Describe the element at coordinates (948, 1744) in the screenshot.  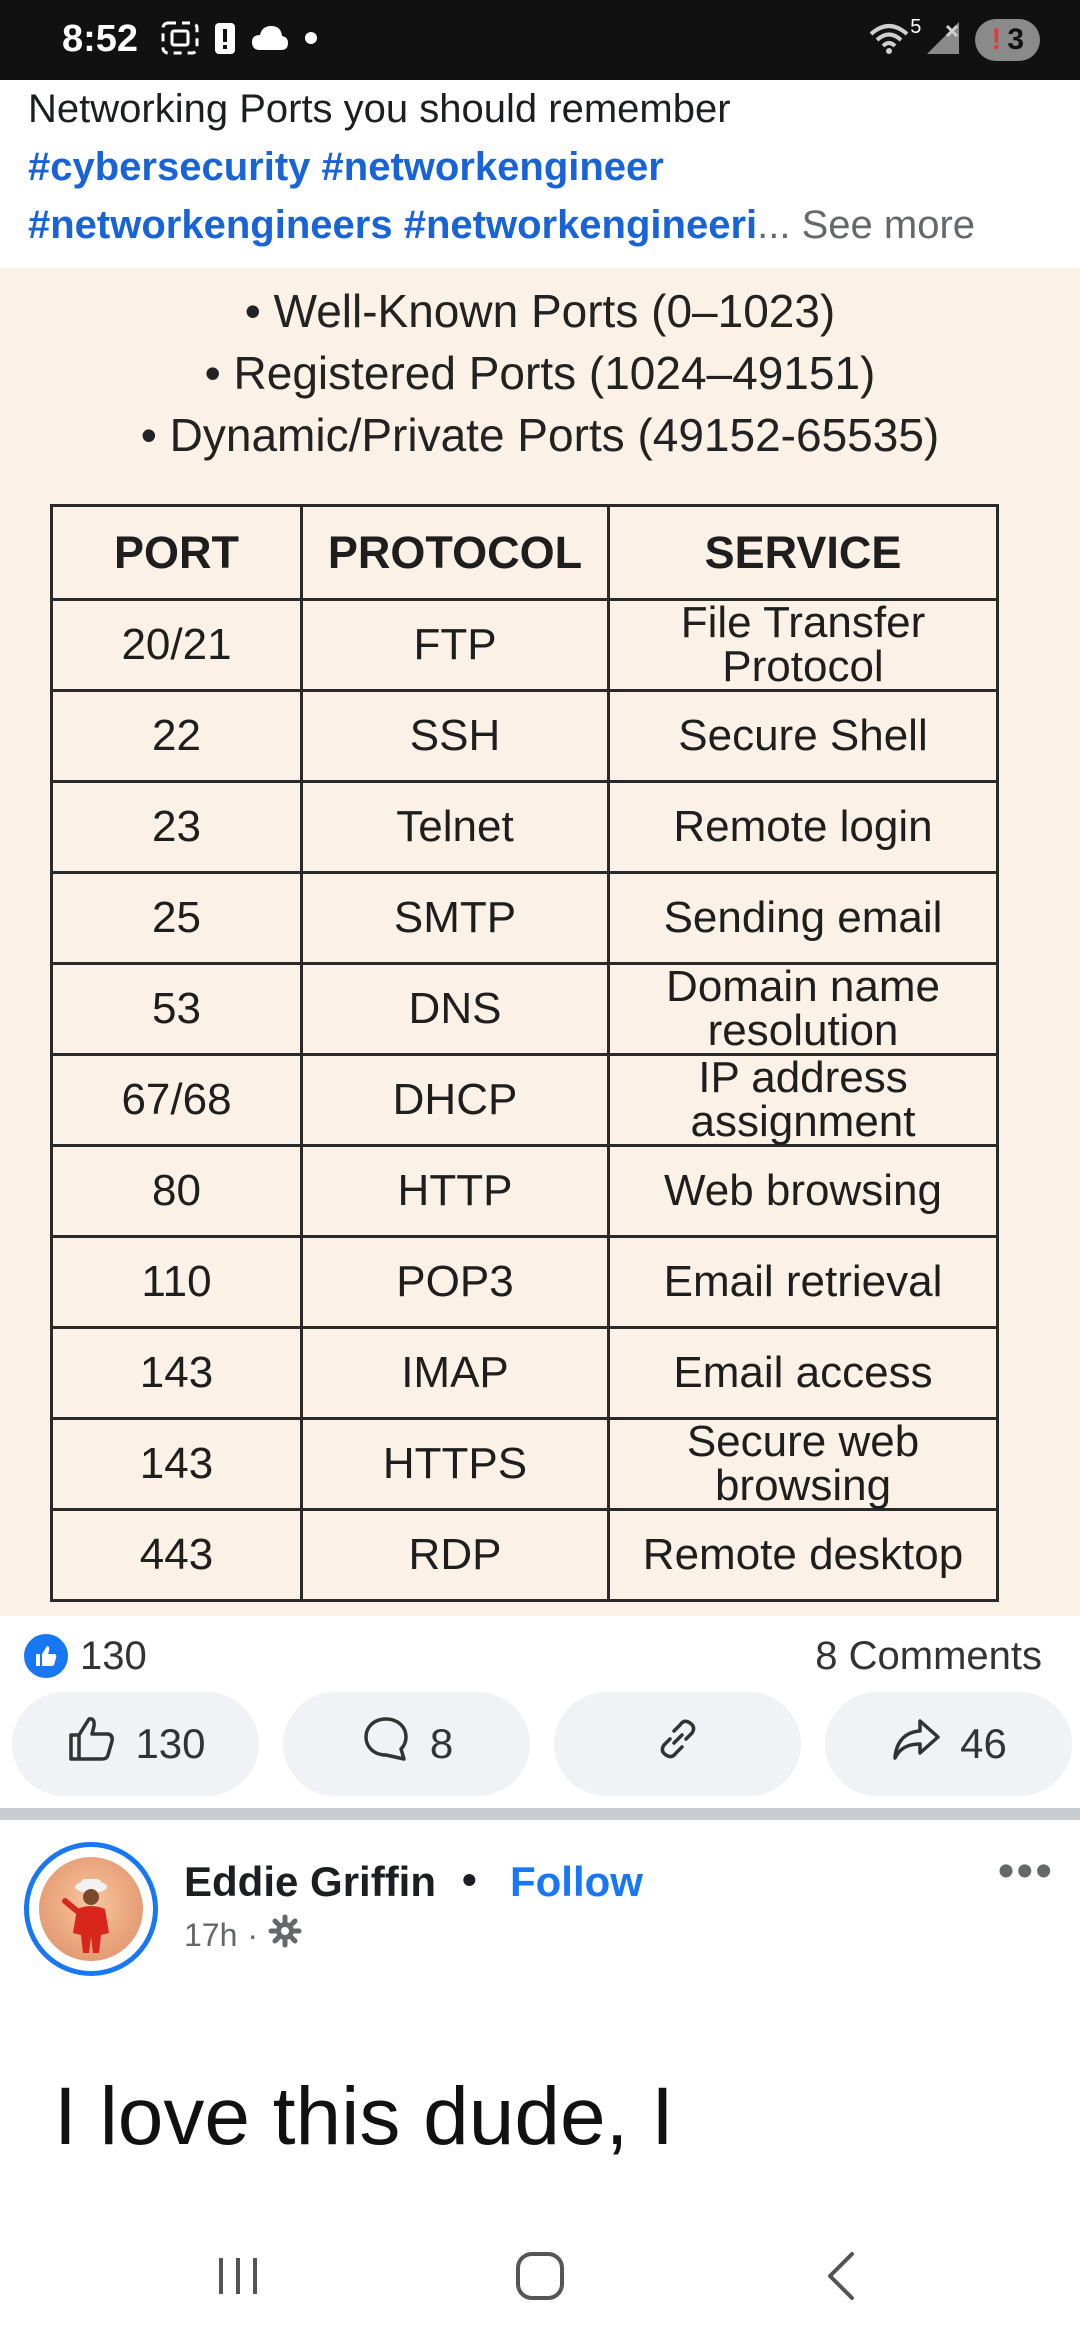
I see `share-button: 46` at that location.